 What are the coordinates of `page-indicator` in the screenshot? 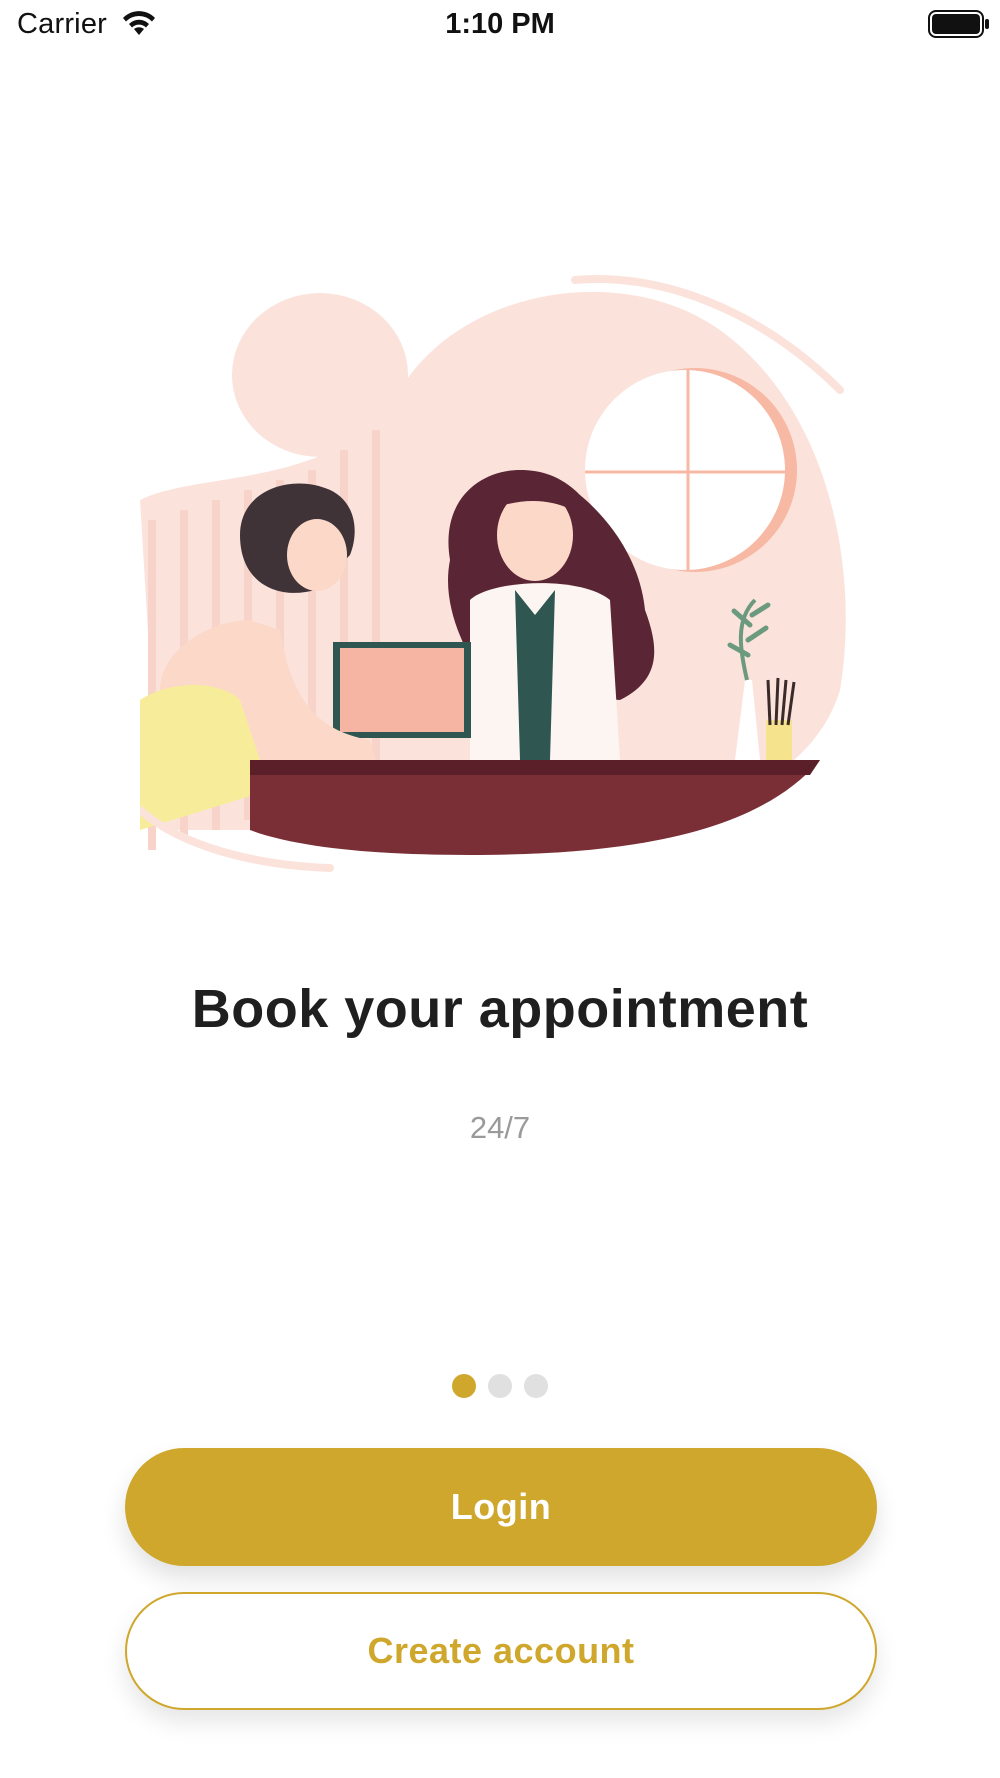 It's located at (500, 1386).